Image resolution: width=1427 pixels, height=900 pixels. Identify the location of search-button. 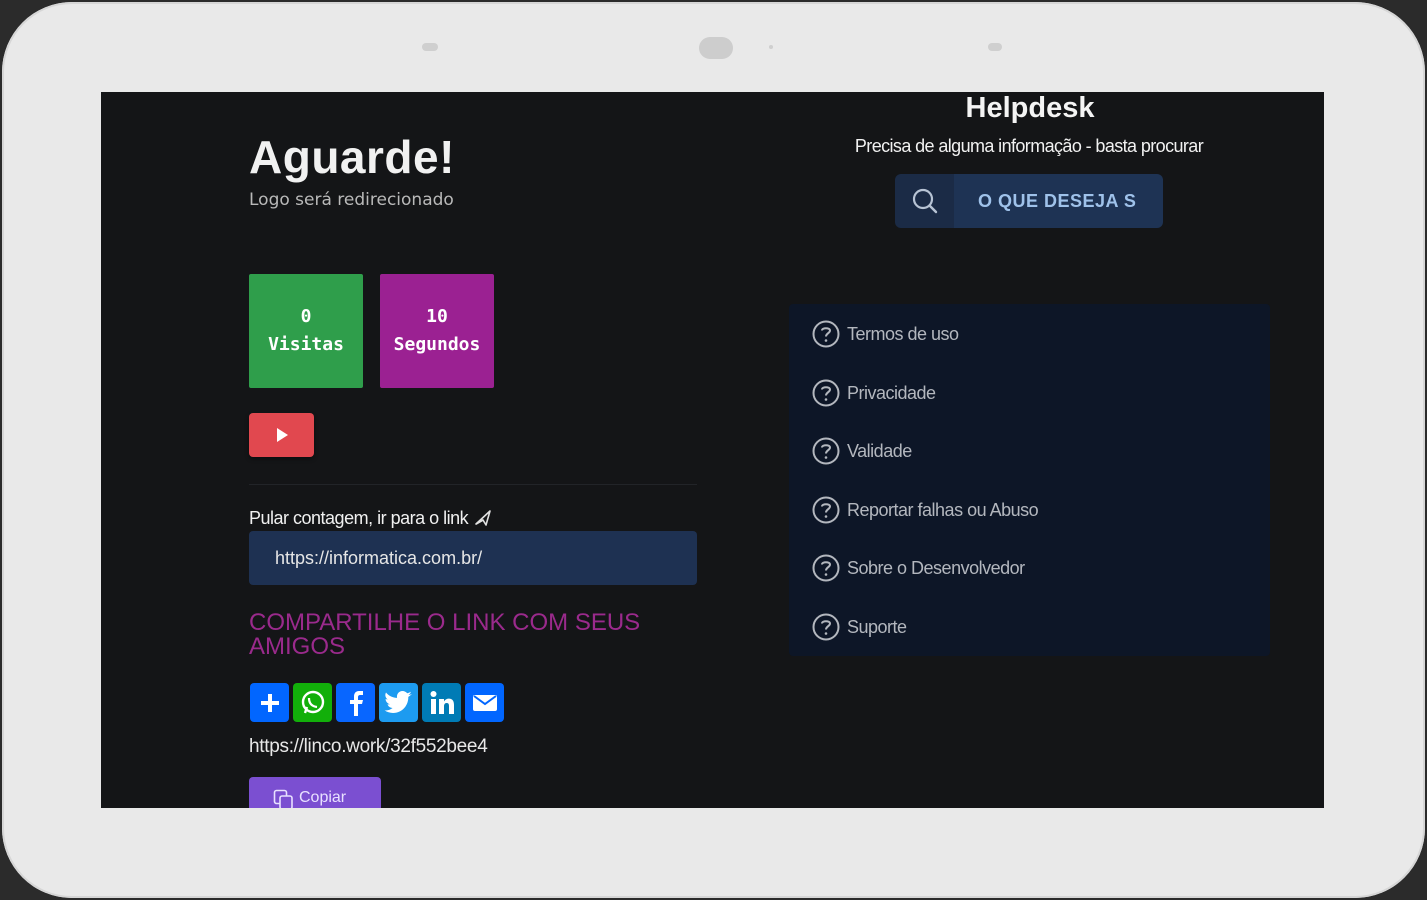
(924, 201).